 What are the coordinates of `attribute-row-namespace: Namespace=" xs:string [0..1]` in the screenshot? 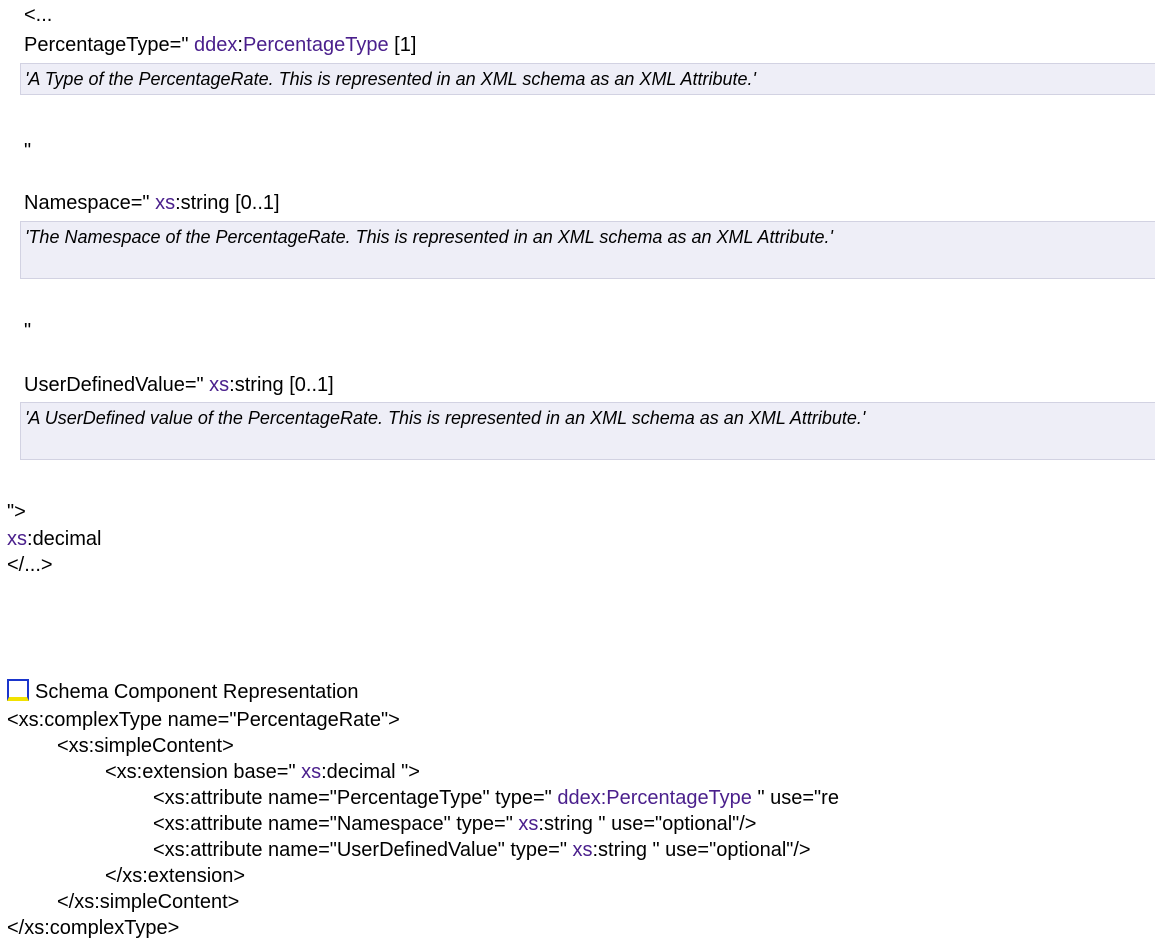 It's located at (152, 203).